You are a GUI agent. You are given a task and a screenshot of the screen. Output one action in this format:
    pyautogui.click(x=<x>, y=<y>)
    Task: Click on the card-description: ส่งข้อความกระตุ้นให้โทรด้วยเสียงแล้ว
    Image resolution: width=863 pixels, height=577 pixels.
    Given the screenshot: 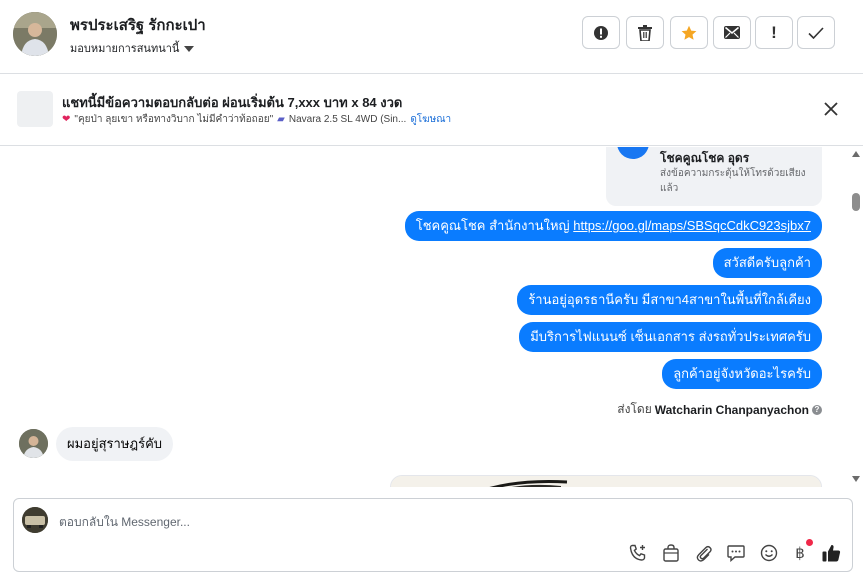 What is the action you would take?
    pyautogui.click(x=733, y=181)
    